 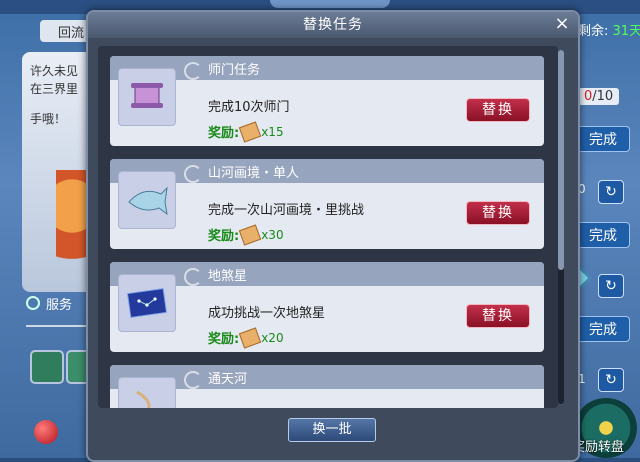 What do you see at coordinates (147, 200) in the screenshot?
I see `silver-fish-icon` at bounding box center [147, 200].